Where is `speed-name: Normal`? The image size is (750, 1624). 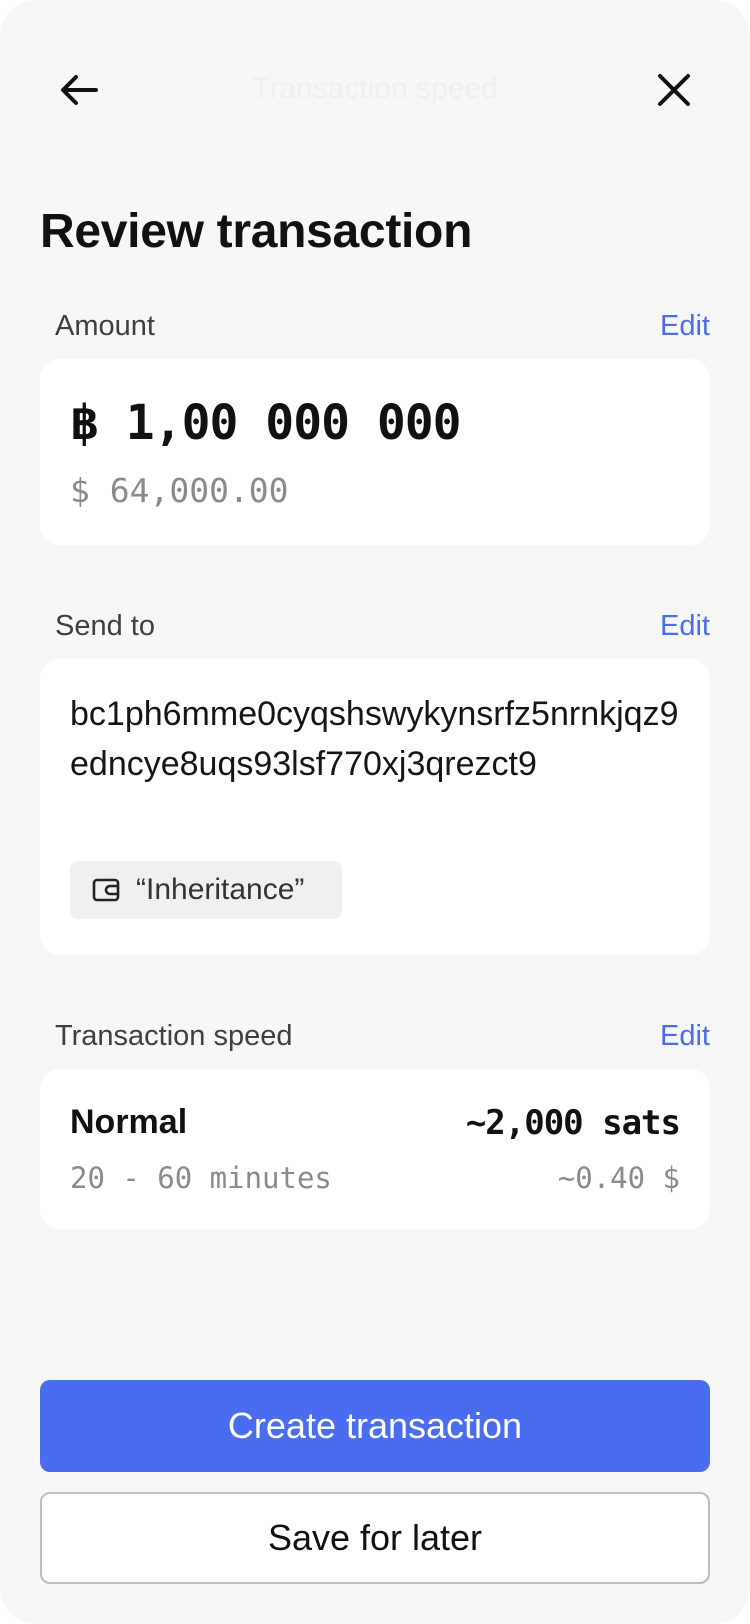
speed-name: Normal is located at coordinates (129, 1122).